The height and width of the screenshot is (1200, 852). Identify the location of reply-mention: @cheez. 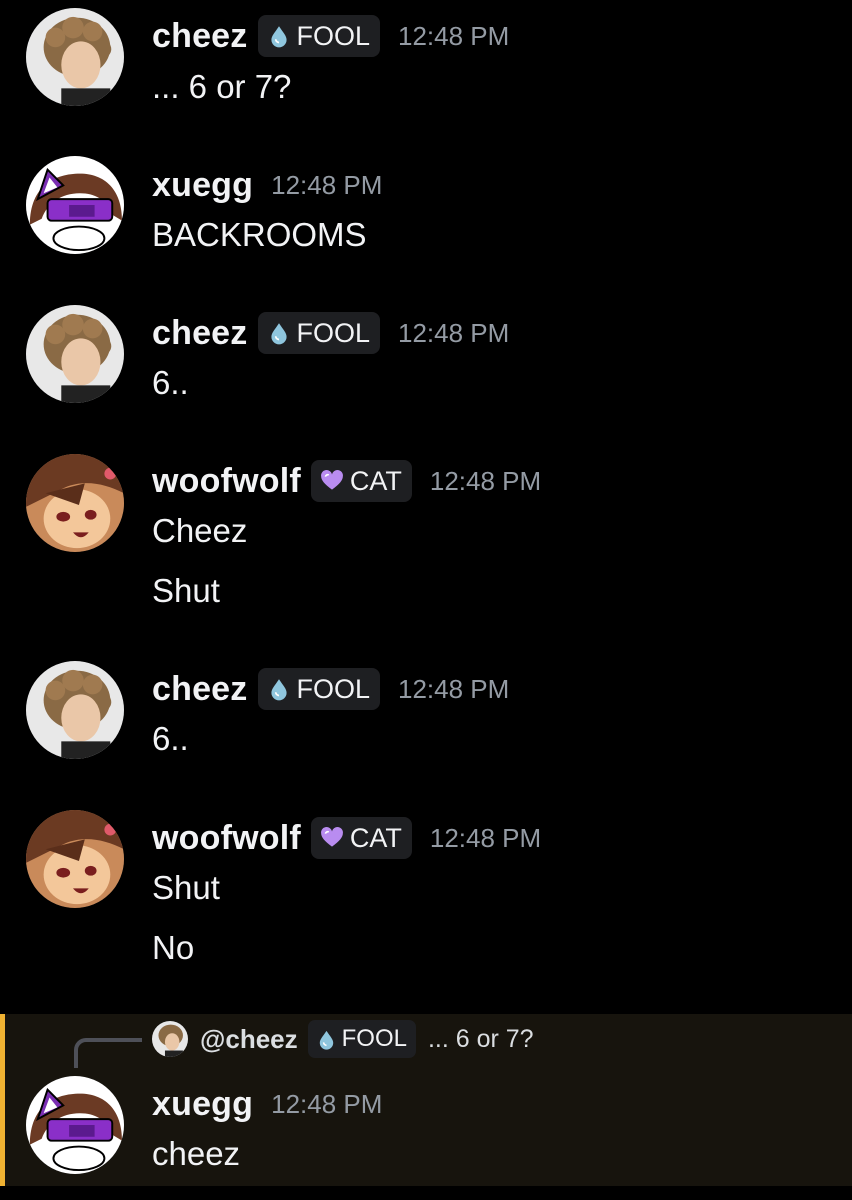
(249, 1039).